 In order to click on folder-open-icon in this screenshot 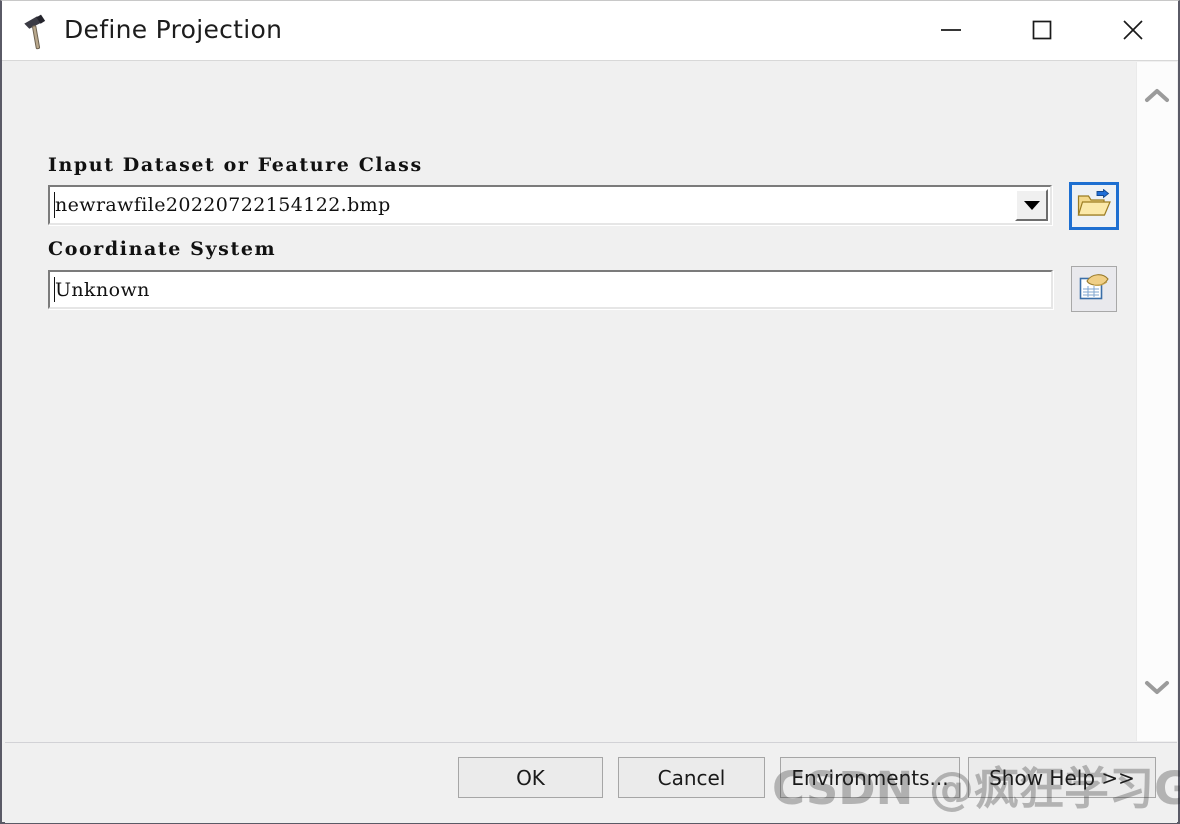, I will do `click(1094, 206)`.